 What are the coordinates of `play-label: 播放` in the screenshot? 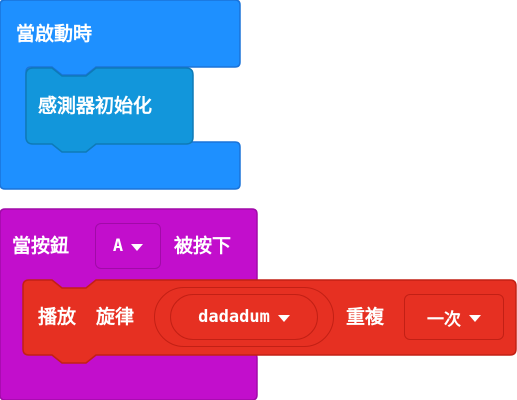 It's located at (57, 317).